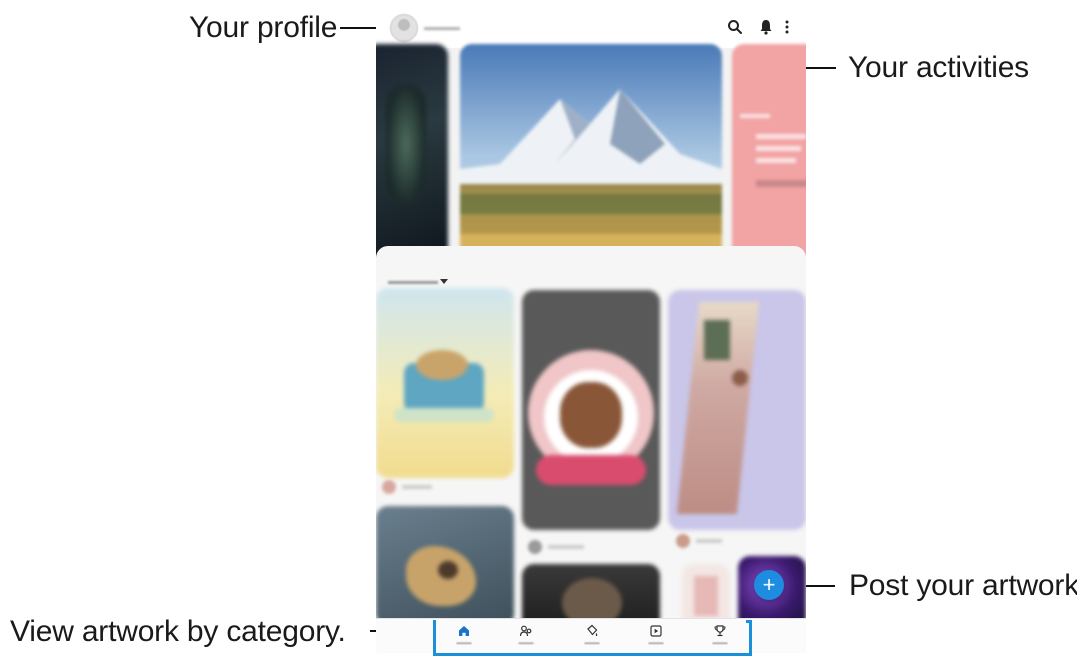 The width and height of the screenshot is (1077, 656). I want to click on bell-icon, so click(766, 27).